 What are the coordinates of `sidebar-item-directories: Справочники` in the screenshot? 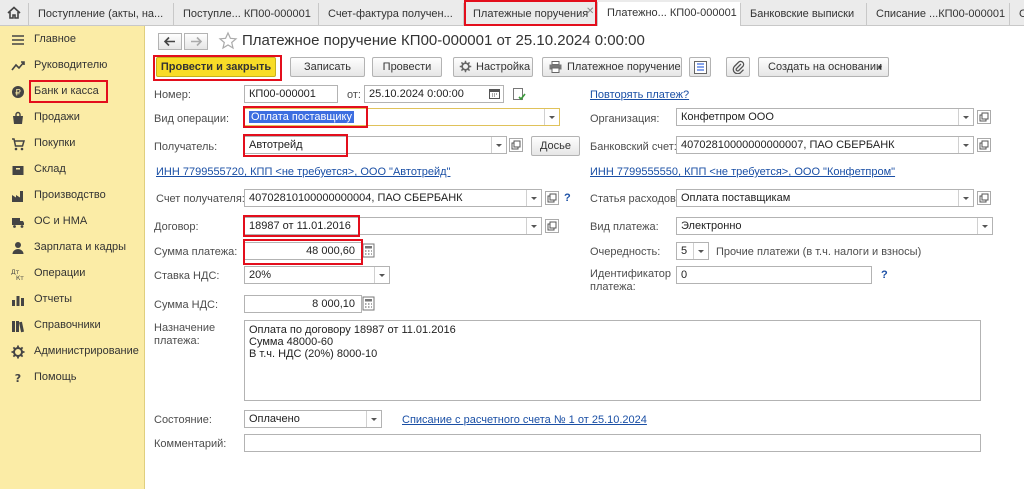 It's located at (75, 326).